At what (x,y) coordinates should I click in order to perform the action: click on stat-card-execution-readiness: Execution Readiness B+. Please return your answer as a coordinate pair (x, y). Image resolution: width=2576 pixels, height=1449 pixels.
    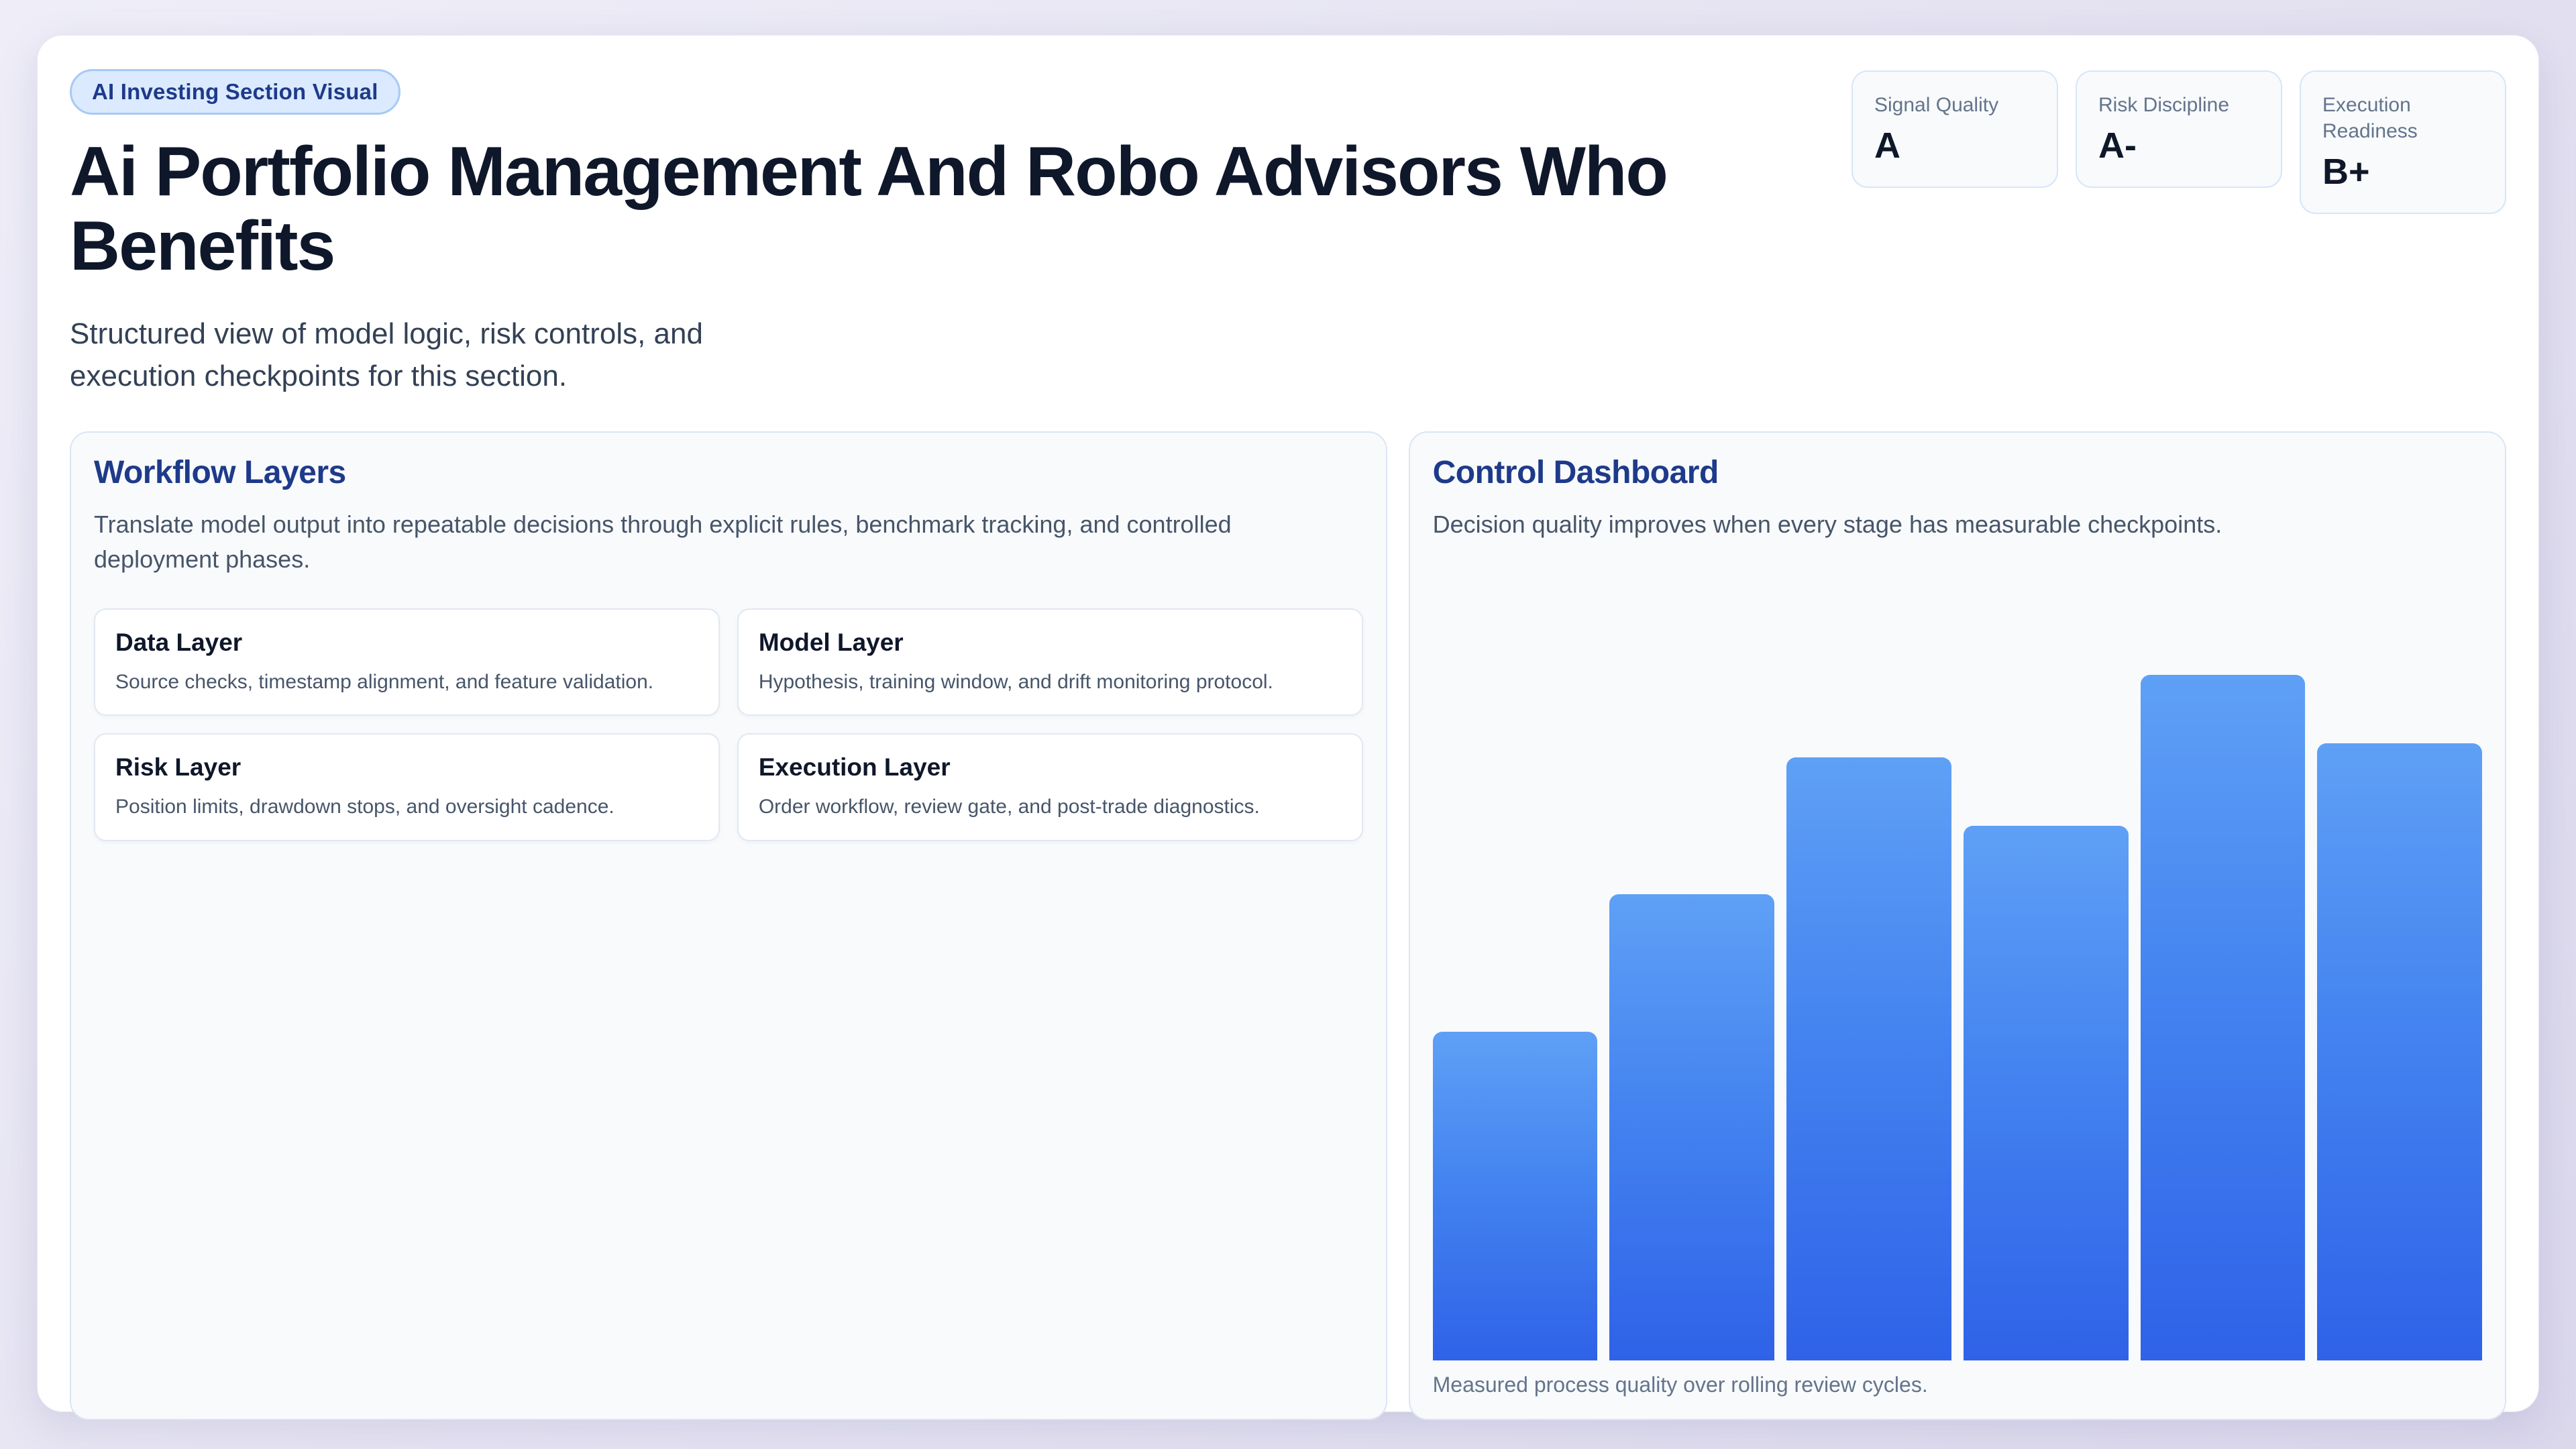
    Looking at the image, I should click on (2403, 142).